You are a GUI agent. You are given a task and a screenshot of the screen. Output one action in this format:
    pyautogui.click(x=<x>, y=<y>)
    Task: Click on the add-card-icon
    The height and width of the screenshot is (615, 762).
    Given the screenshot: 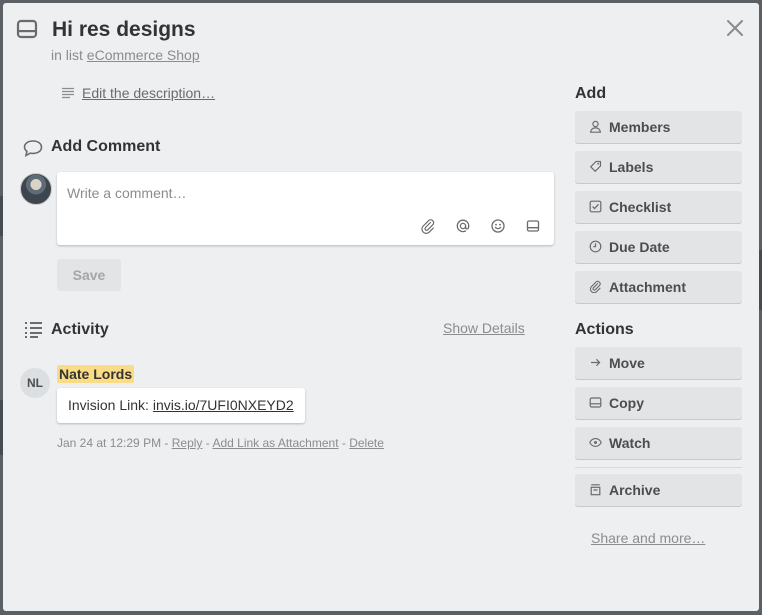 What is the action you would take?
    pyautogui.click(x=533, y=226)
    